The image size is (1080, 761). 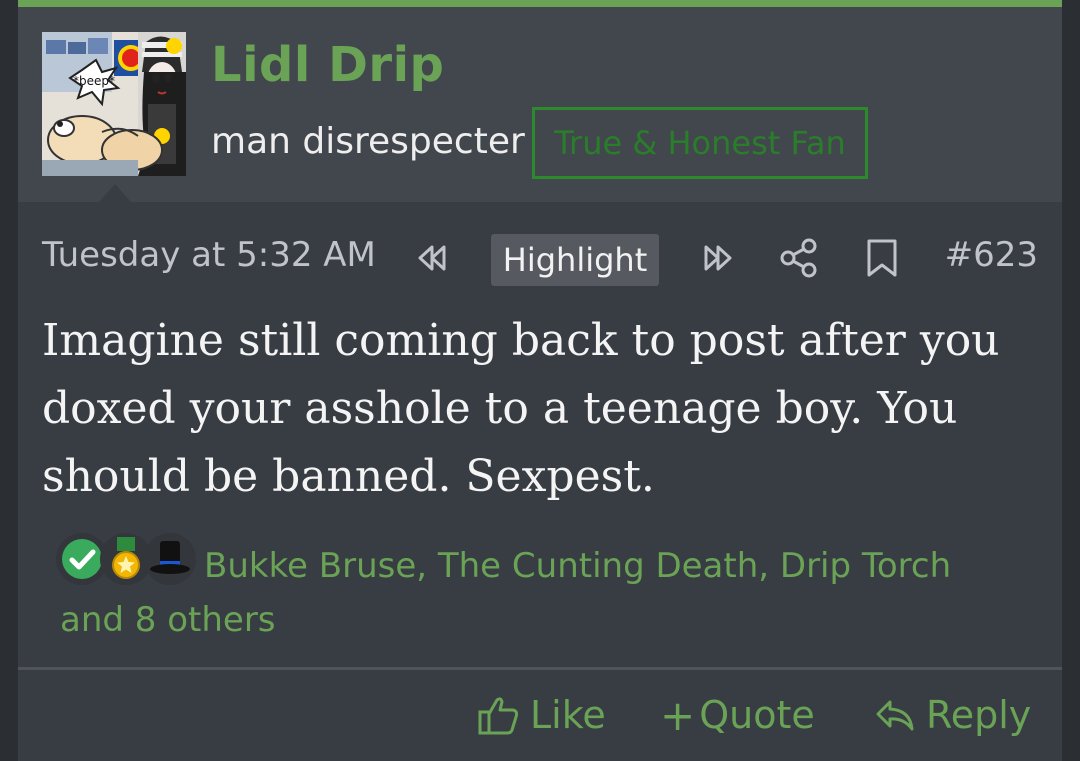 I want to click on like-label: Like, so click(x=568, y=715).